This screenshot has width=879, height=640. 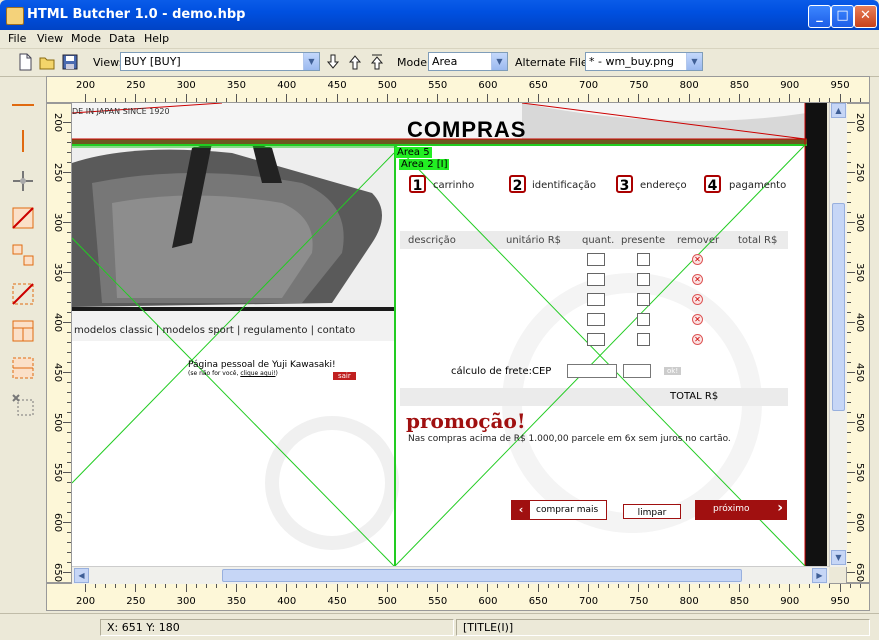 I want to click on vertical-scrollbar: ▲ ▼, so click(x=838, y=335).